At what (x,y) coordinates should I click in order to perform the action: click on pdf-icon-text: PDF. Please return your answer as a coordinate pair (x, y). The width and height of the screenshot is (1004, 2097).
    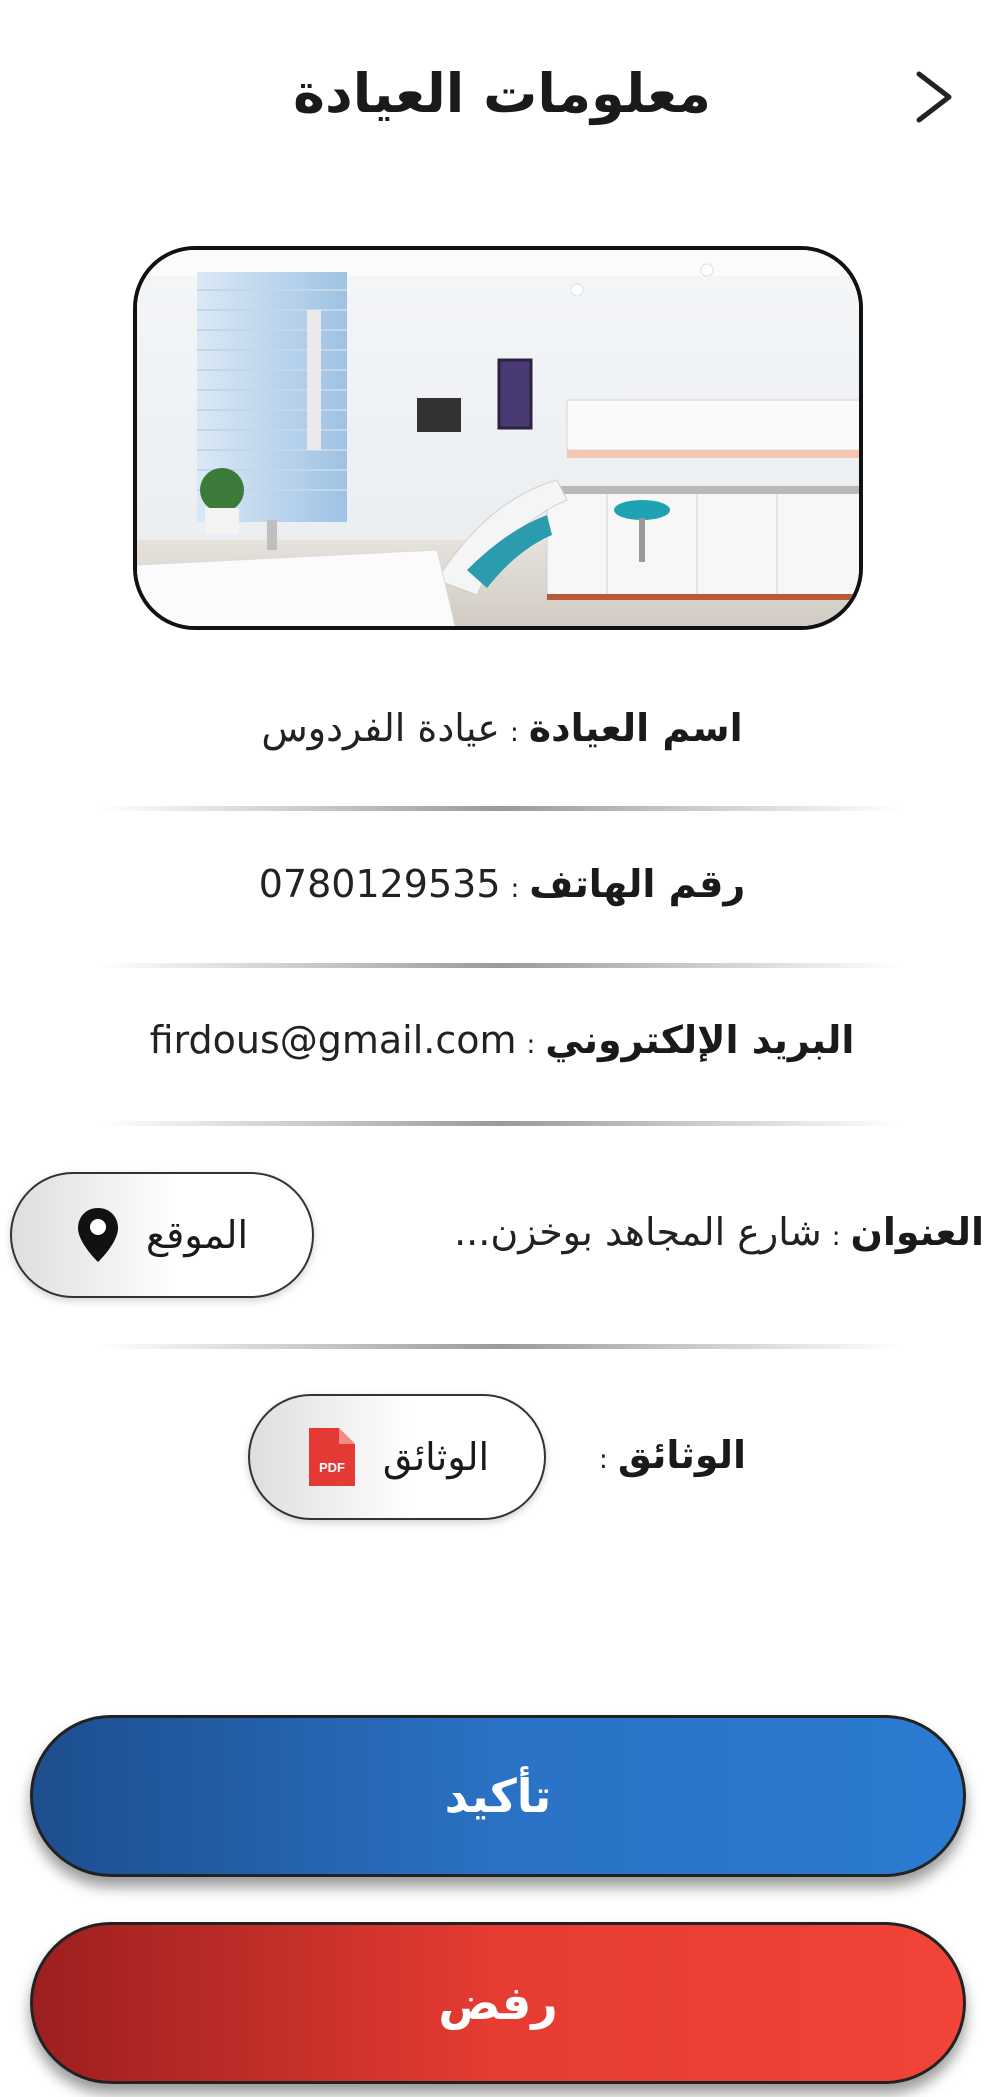
    Looking at the image, I should click on (332, 1467).